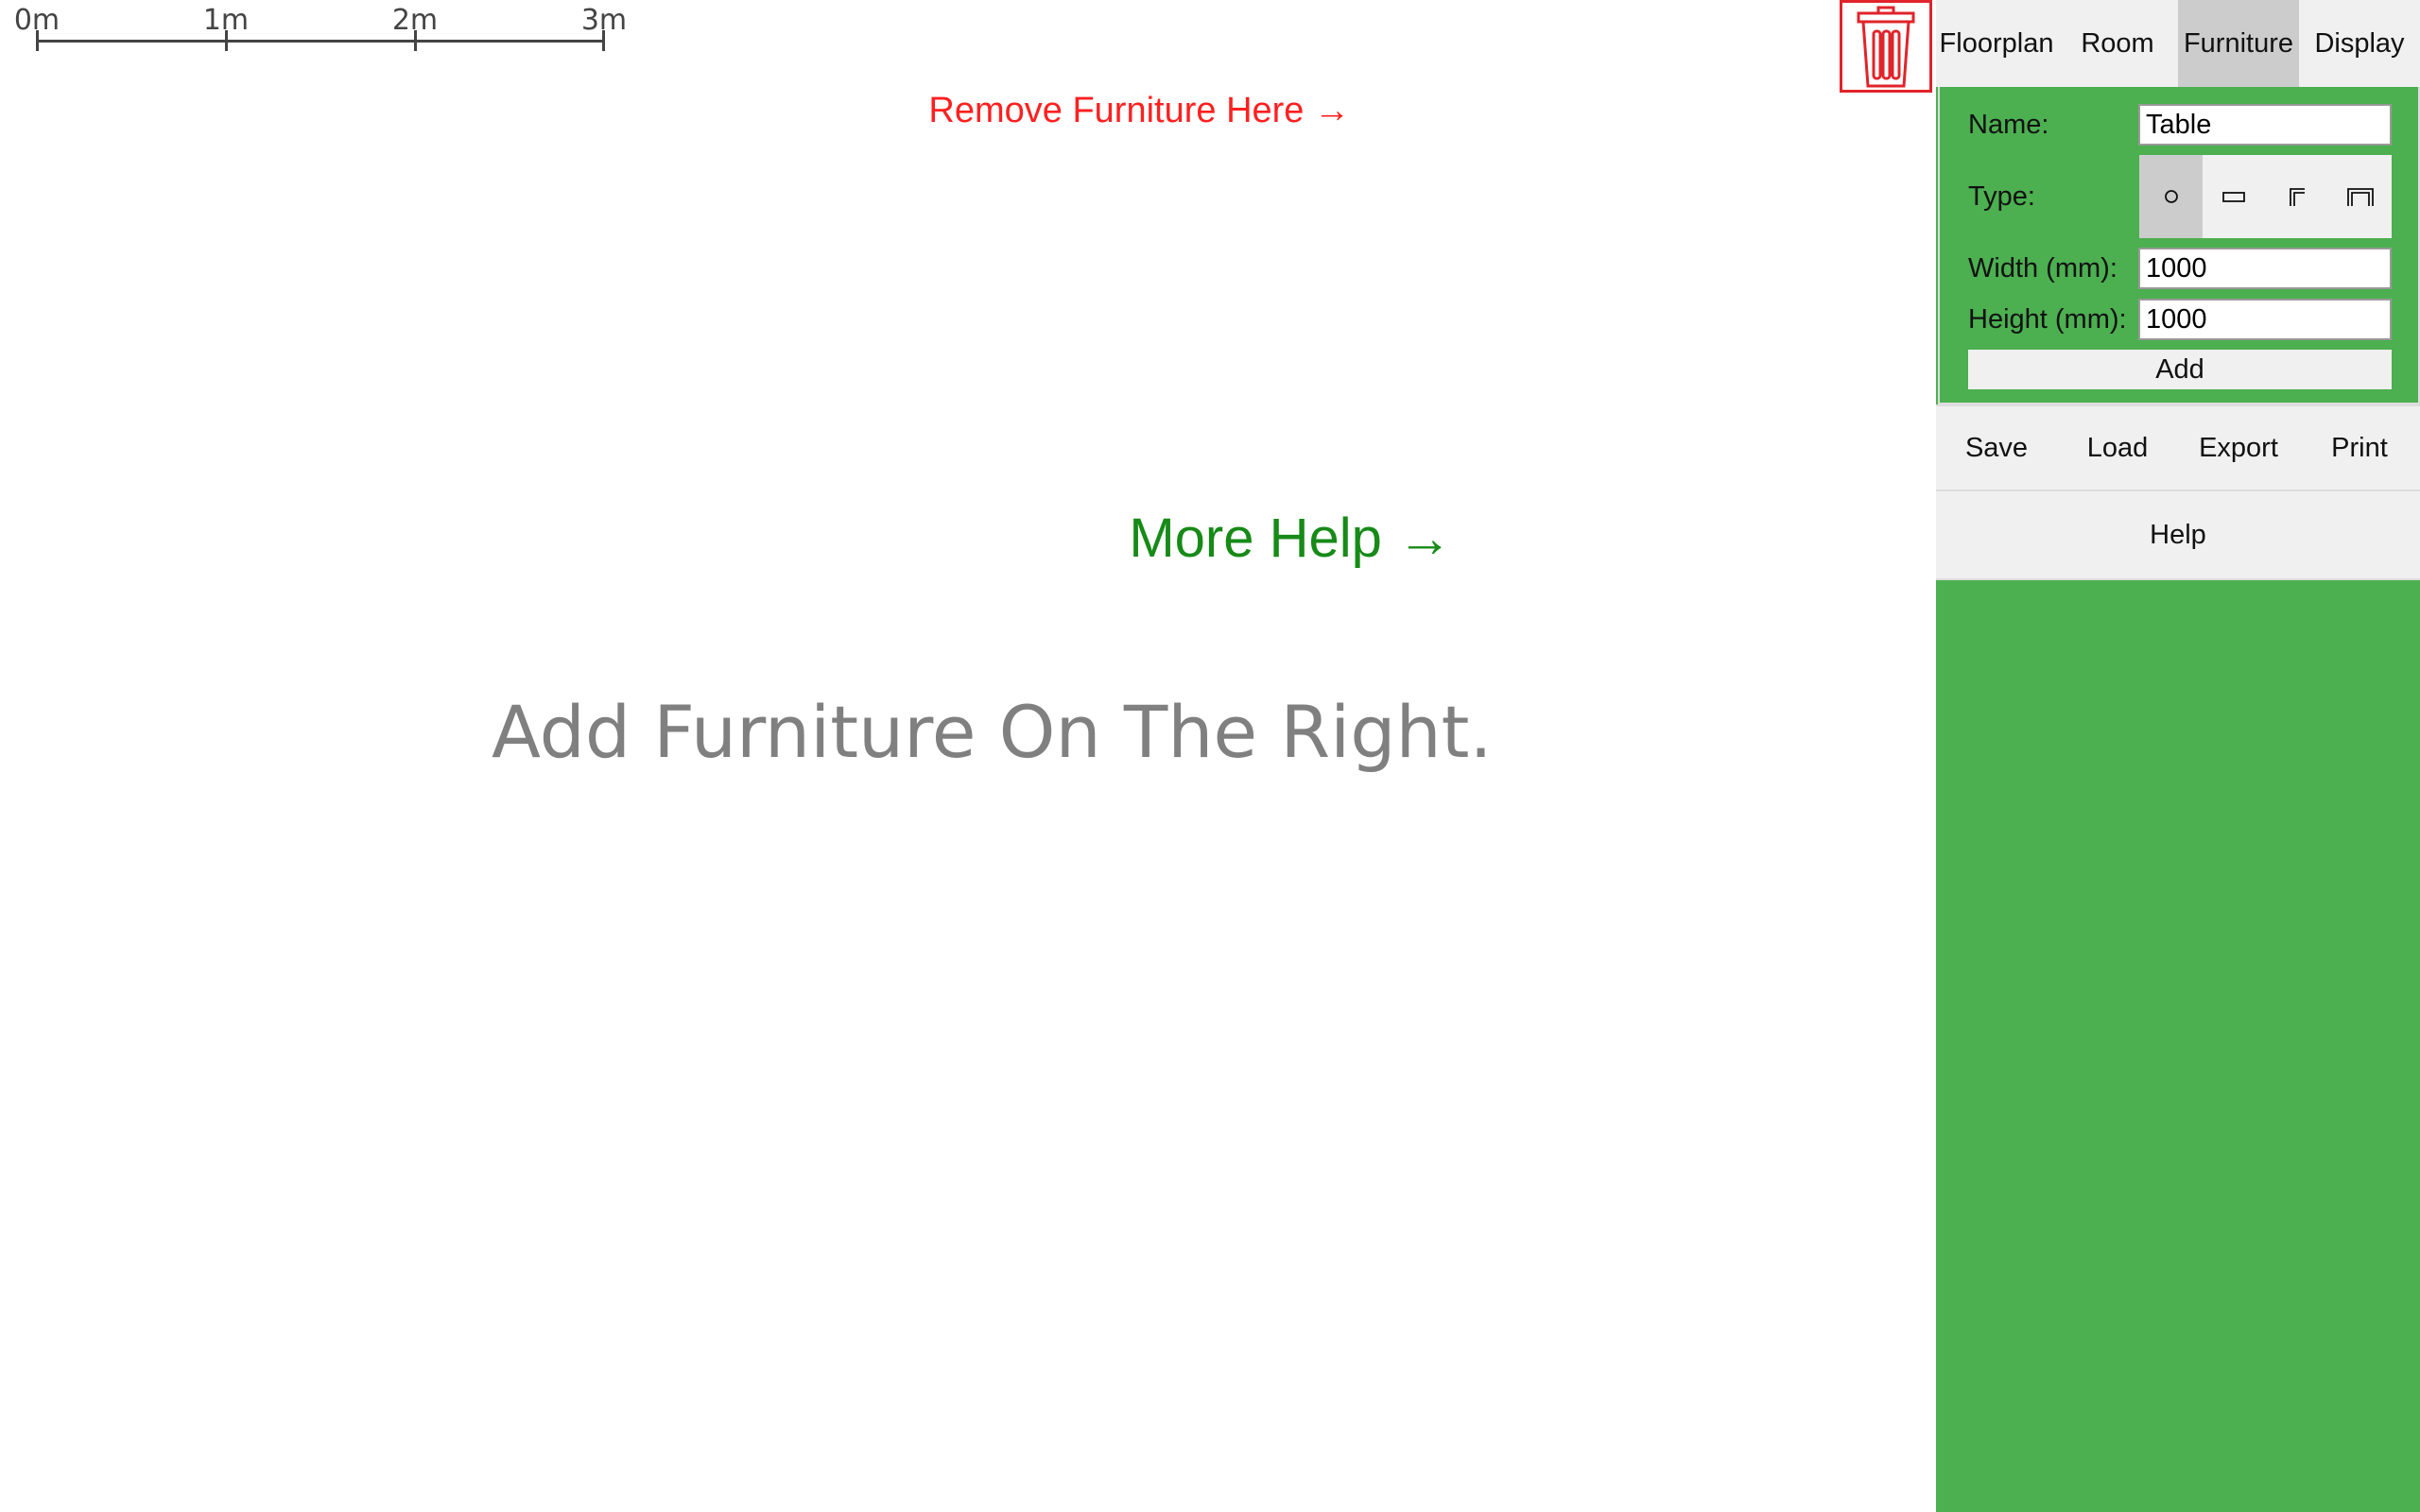  What do you see at coordinates (2178, 535) in the screenshot?
I see `help-button: Help` at bounding box center [2178, 535].